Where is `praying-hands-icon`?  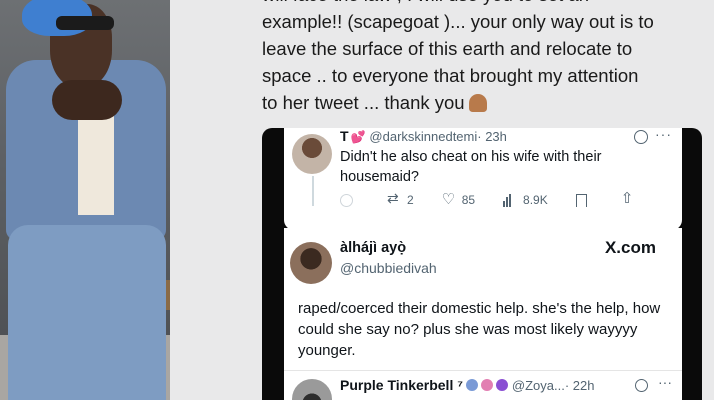 praying-hands-icon is located at coordinates (477, 103).